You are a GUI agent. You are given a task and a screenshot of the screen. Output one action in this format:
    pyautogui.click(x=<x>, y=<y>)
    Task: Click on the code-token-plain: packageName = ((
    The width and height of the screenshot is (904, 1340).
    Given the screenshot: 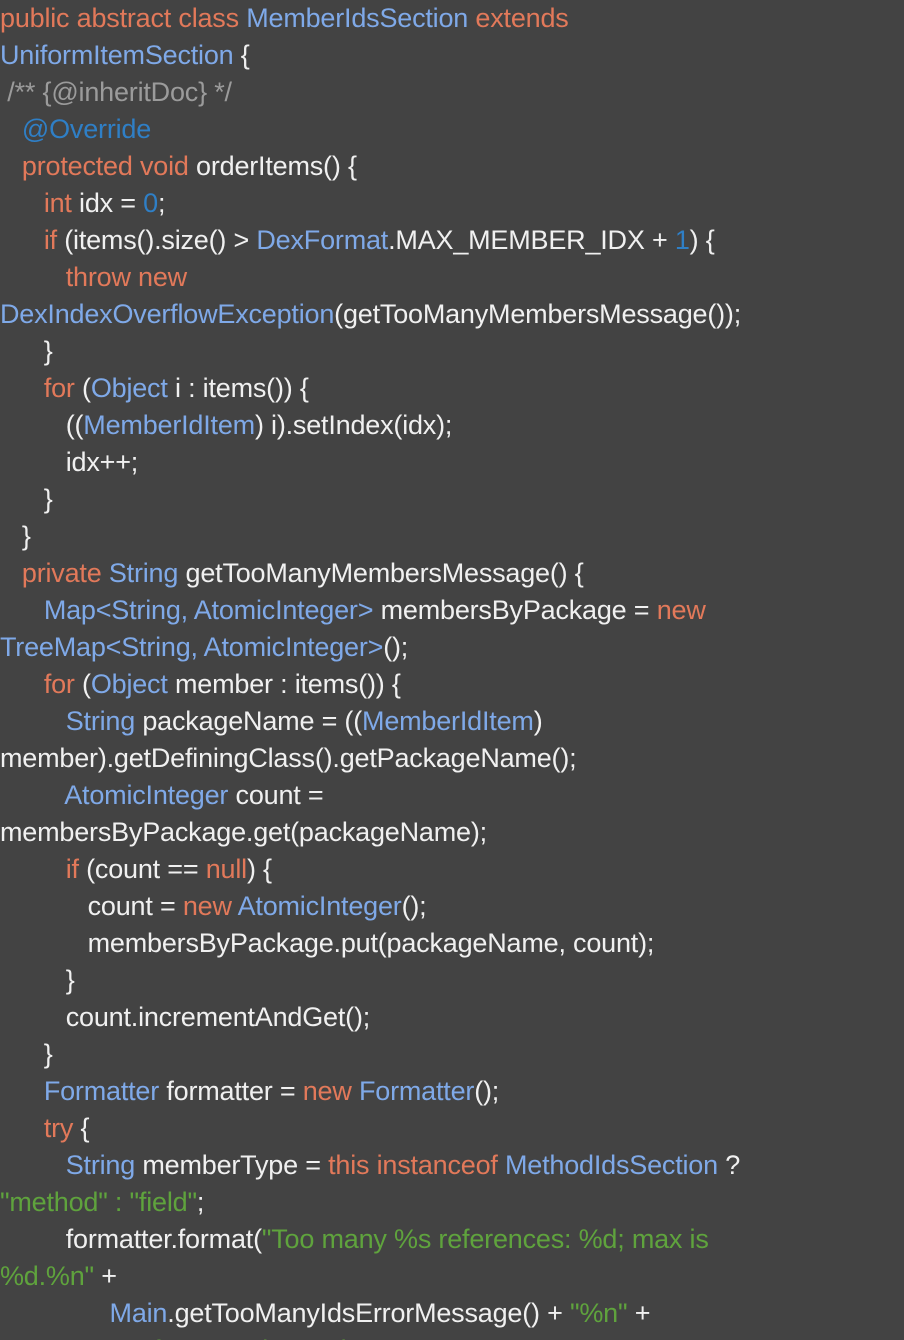 What is the action you would take?
    pyautogui.click(x=249, y=721)
    